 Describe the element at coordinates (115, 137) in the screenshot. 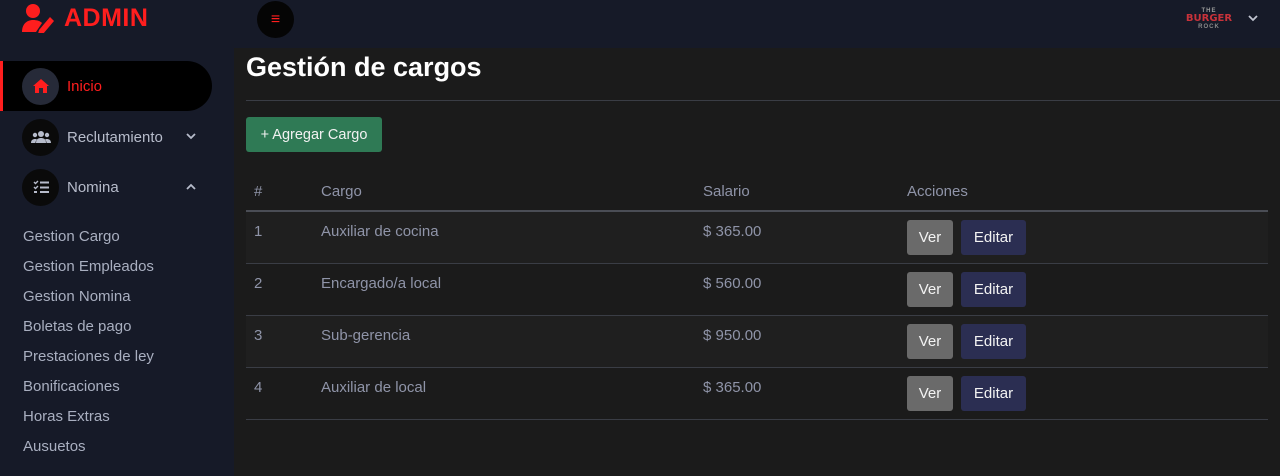

I see `sidebar-item-label: Reclutamiento` at that location.